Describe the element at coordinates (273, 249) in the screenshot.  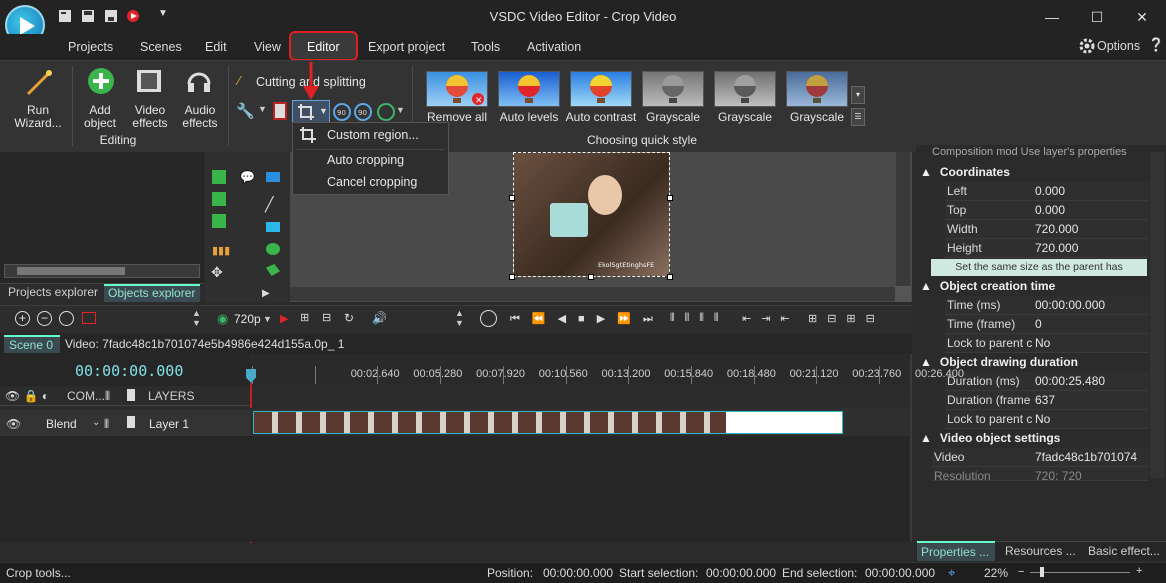
I see `ellipse-tool-icon` at that location.